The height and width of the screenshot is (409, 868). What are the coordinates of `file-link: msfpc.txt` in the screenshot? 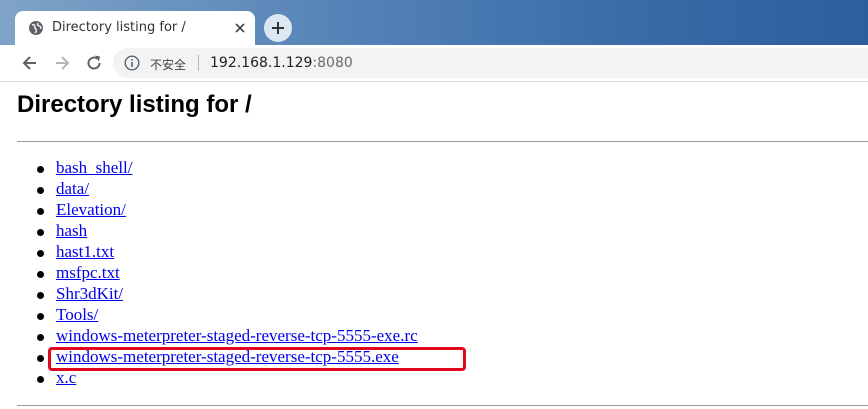 It's located at (88, 272).